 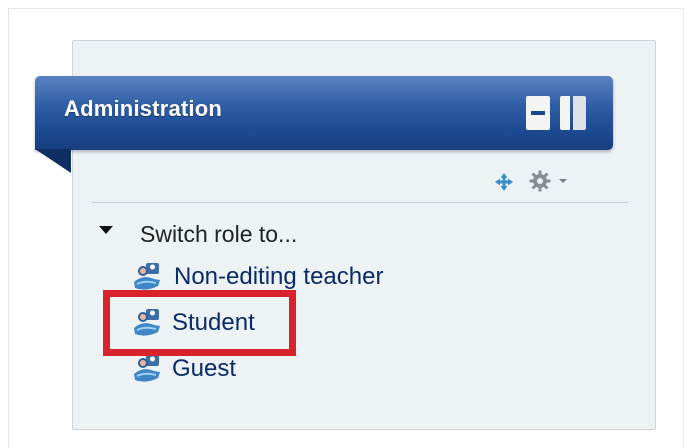 What do you see at coordinates (538, 113) in the screenshot?
I see `minimize-icon` at bounding box center [538, 113].